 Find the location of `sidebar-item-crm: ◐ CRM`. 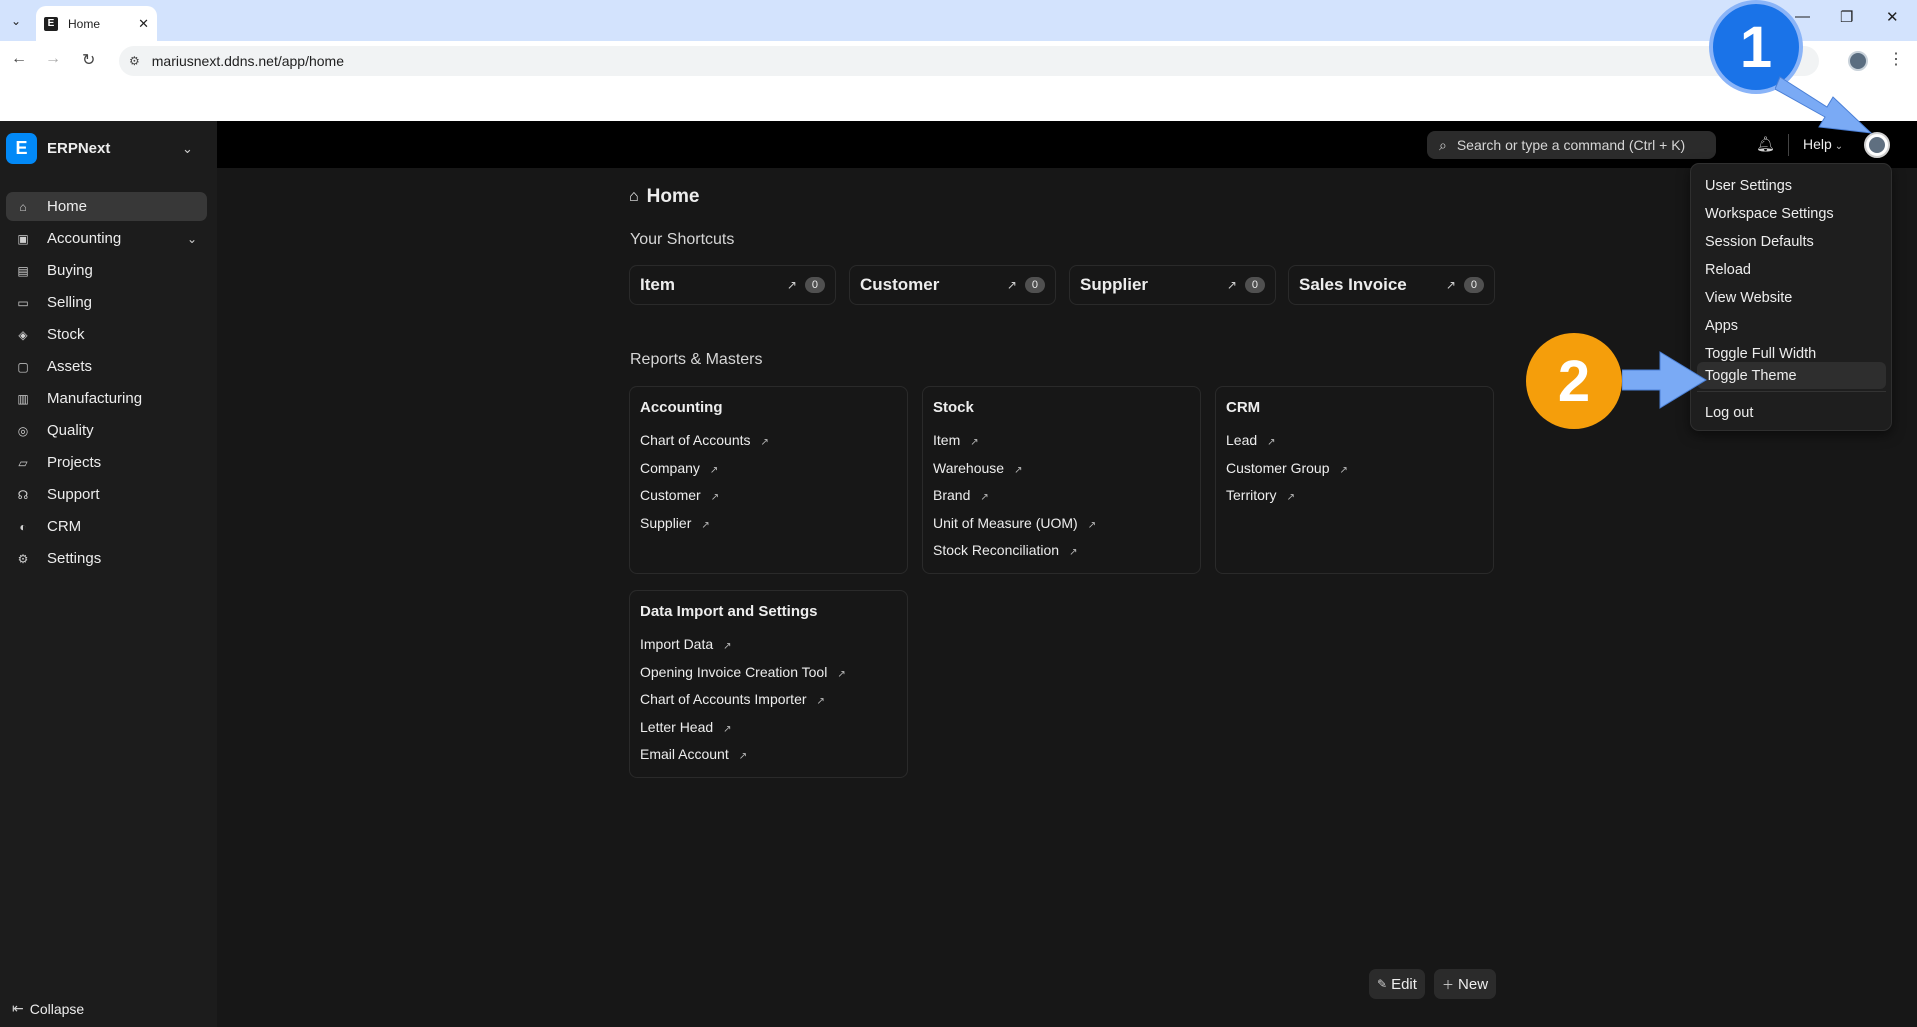

sidebar-item-crm: ◐ CRM is located at coordinates (106, 526).